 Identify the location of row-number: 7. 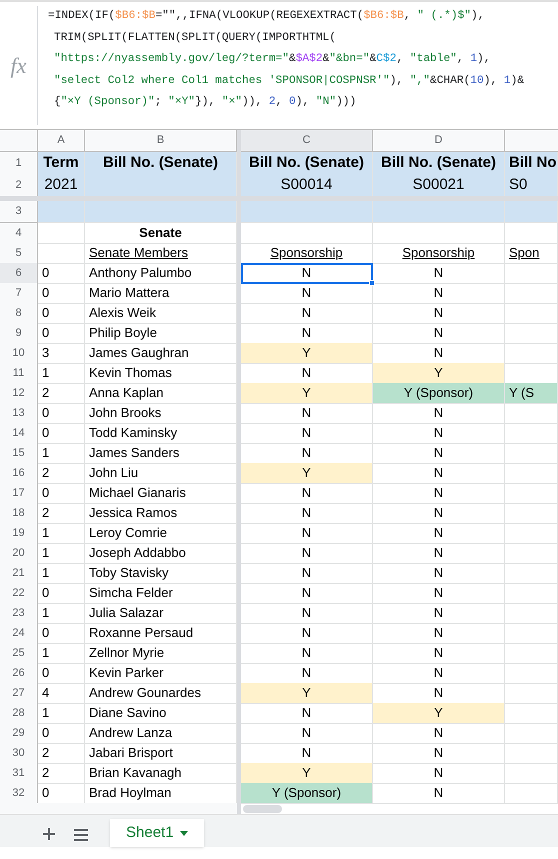
(19, 293).